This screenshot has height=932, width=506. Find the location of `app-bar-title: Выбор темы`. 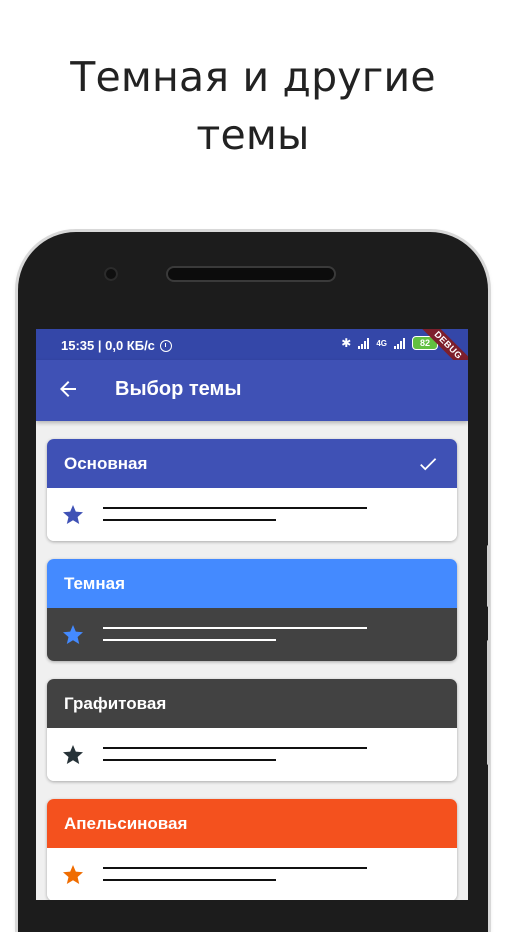

app-bar-title: Выбор темы is located at coordinates (178, 389).